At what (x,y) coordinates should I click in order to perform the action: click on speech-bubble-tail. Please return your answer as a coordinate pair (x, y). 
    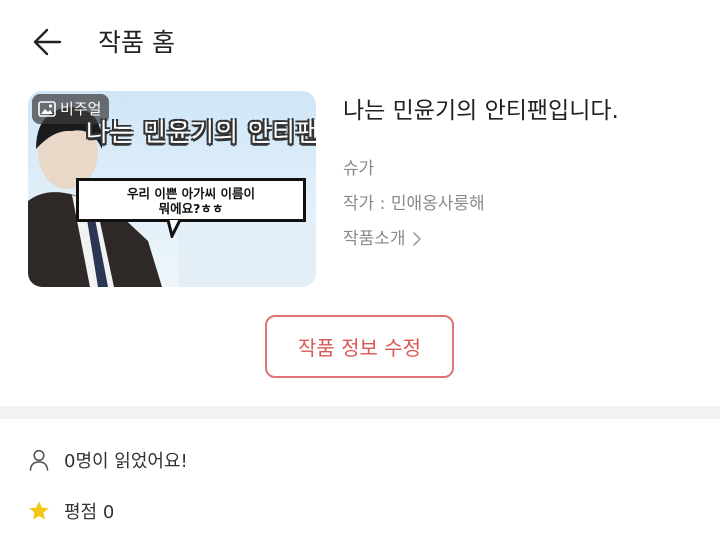
    Looking at the image, I should click on (174, 229).